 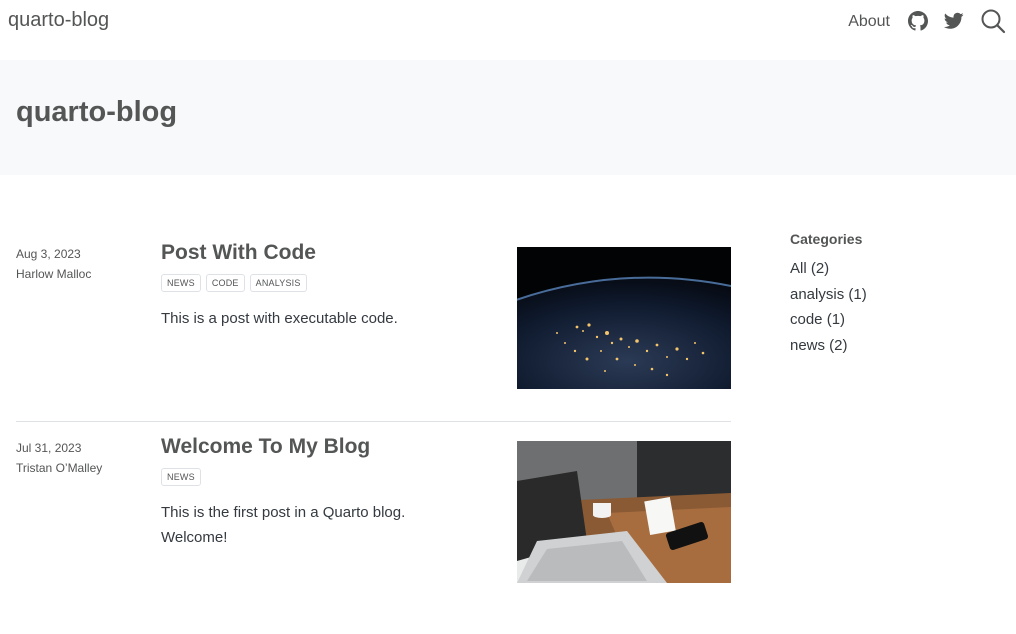 I want to click on page-title: quarto-blog, so click(x=97, y=112).